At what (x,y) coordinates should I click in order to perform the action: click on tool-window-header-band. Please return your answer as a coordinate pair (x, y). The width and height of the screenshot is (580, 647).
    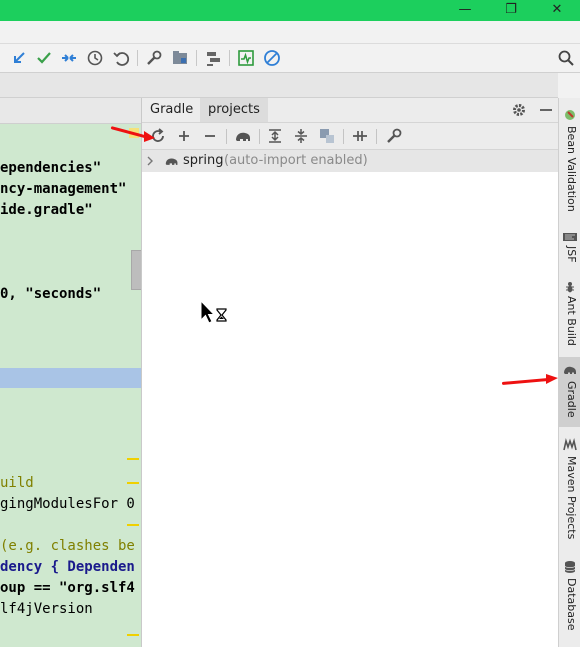
    Looking at the image, I should click on (279, 85).